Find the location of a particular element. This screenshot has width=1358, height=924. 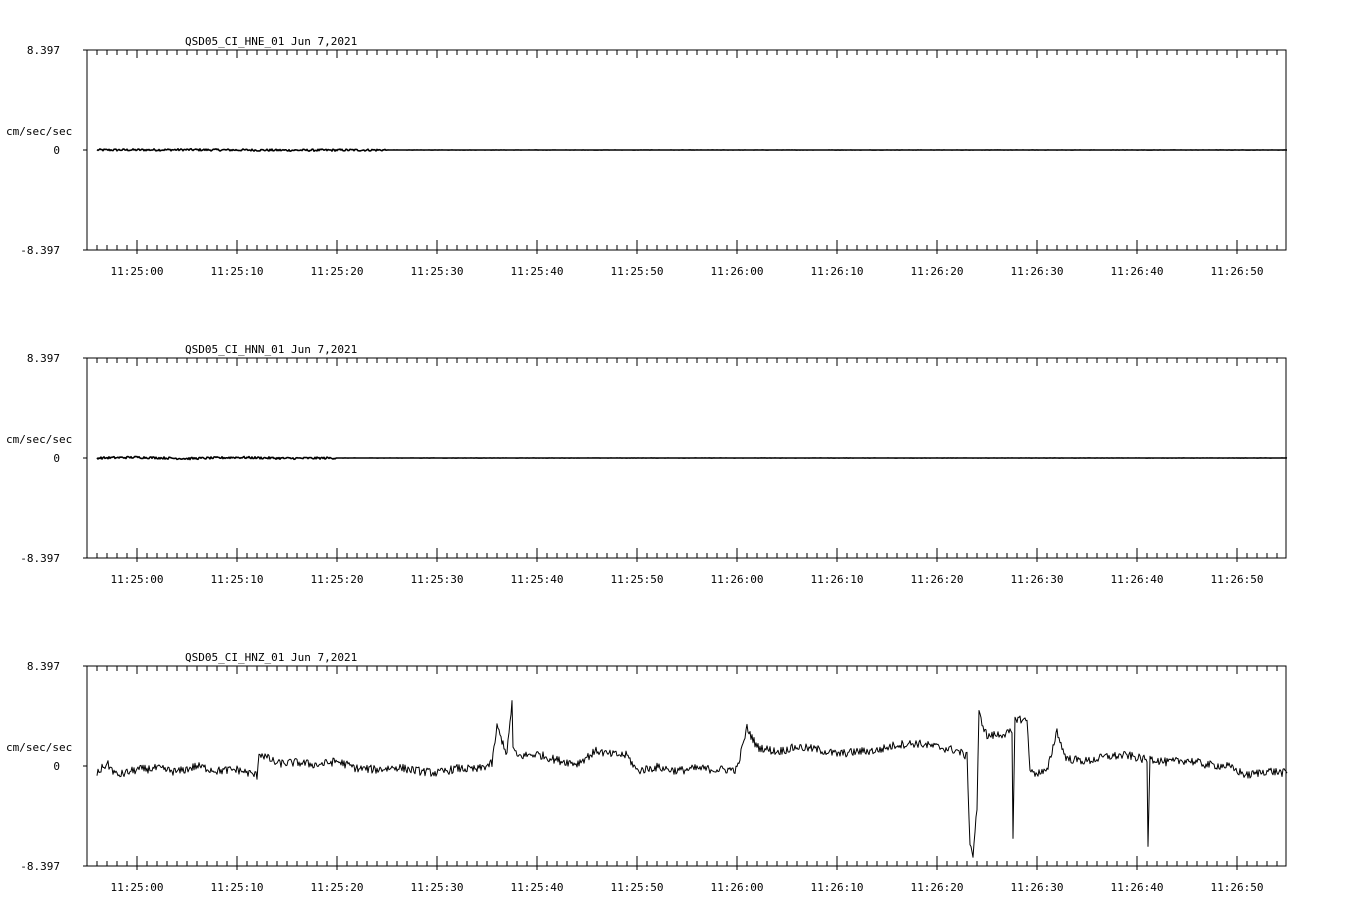

chart-title: QSD05_CI_HNZ_01 Jun 7,2021 is located at coordinates (271, 657).